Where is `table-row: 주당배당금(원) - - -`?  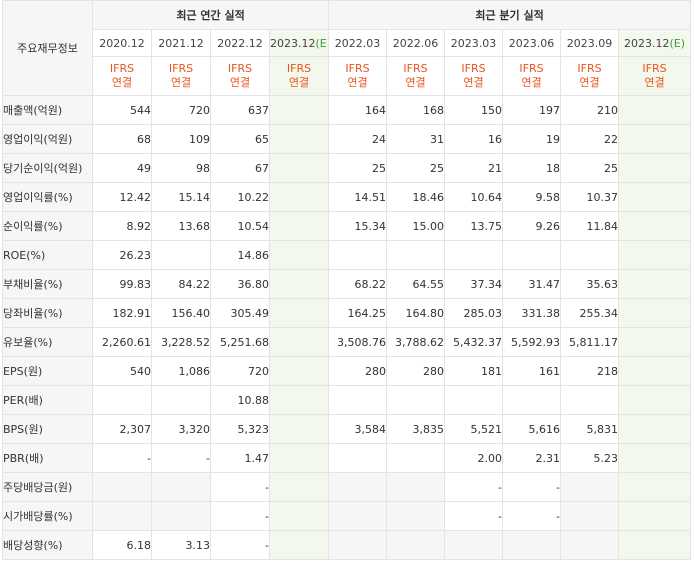 table-row: 주당배당금(원) - - - is located at coordinates (347, 487).